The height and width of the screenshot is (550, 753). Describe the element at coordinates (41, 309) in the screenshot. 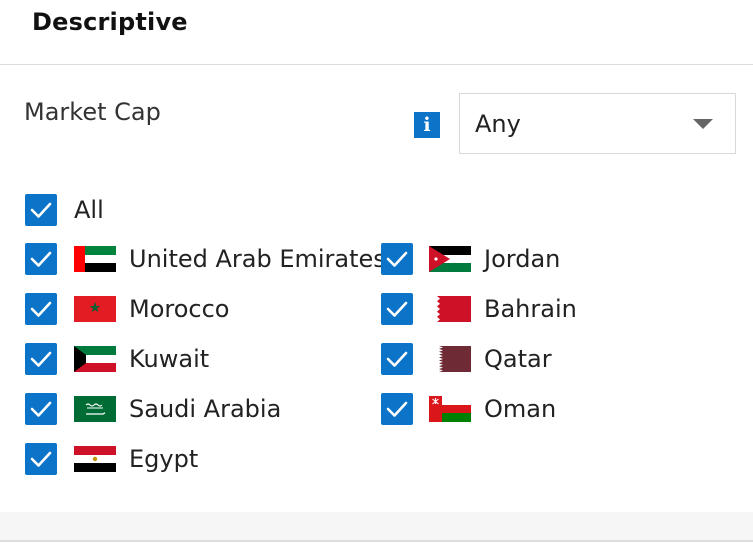

I see `checkbox-morocco` at that location.